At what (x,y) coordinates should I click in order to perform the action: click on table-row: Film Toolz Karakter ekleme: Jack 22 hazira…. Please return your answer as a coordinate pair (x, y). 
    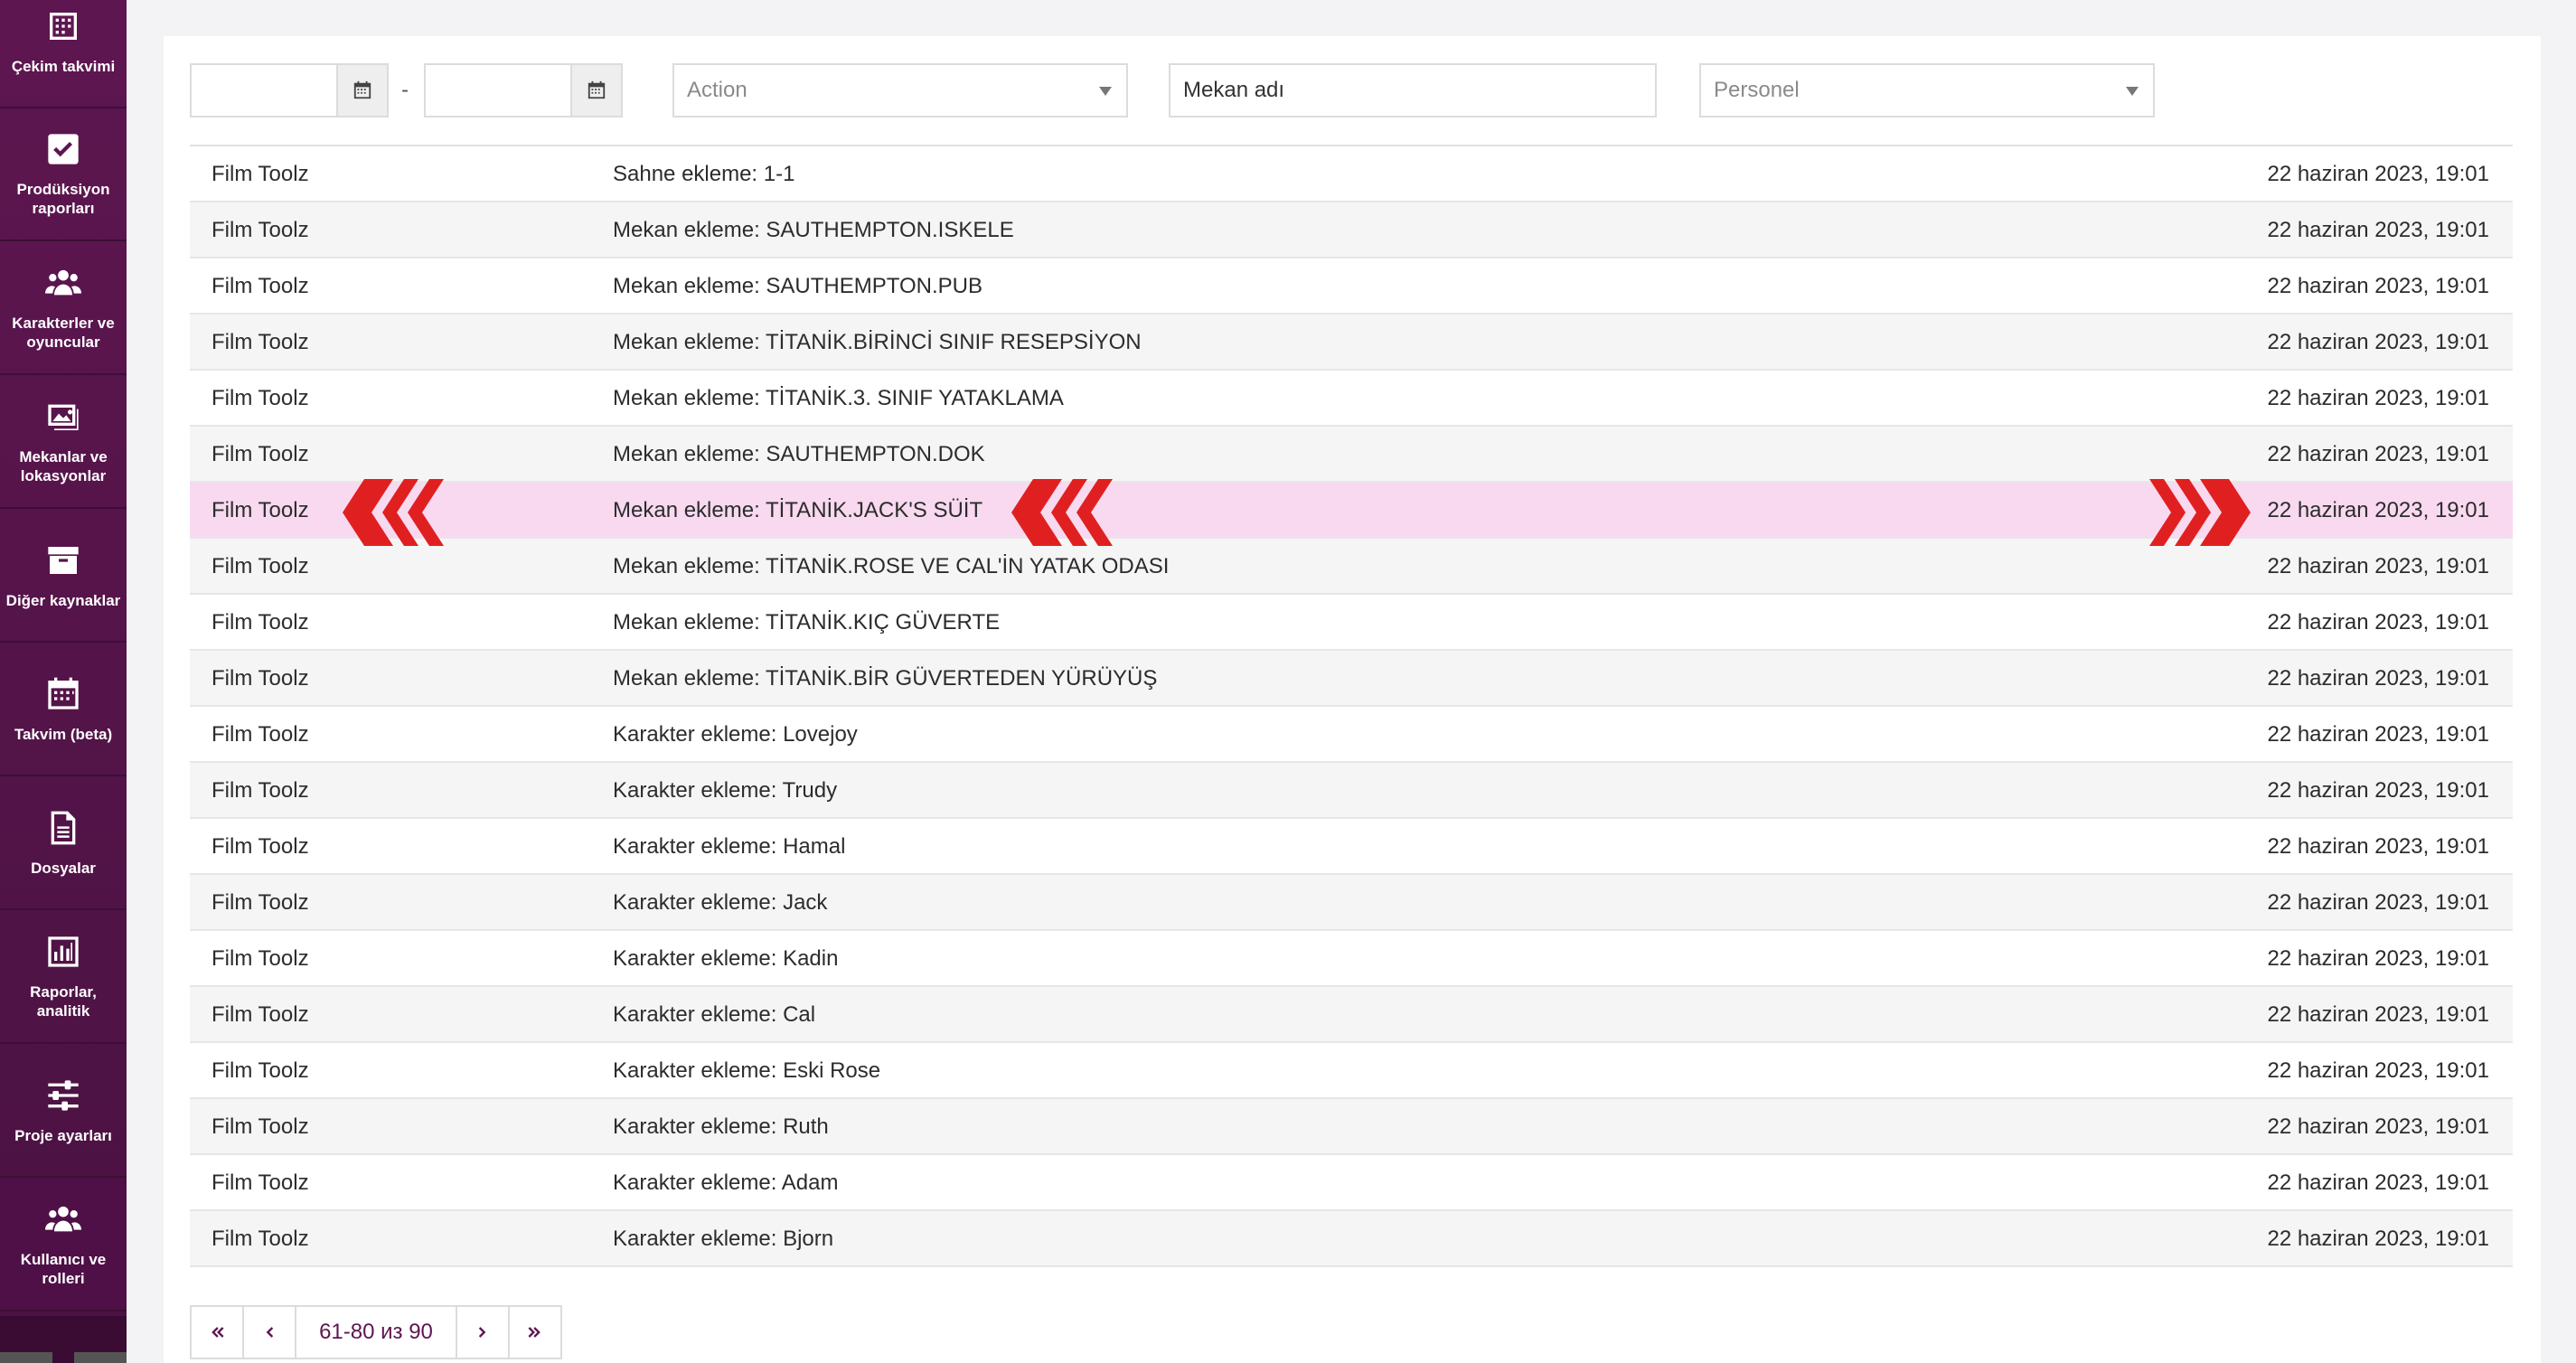
    Looking at the image, I should click on (1352, 903).